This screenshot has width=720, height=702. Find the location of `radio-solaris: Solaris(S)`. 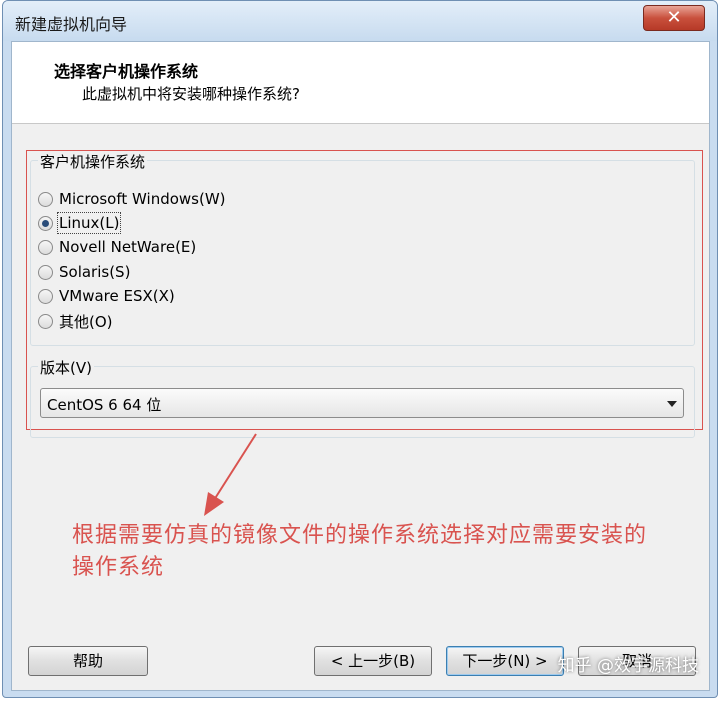

radio-solaris: Solaris(S) is located at coordinates (84, 272).